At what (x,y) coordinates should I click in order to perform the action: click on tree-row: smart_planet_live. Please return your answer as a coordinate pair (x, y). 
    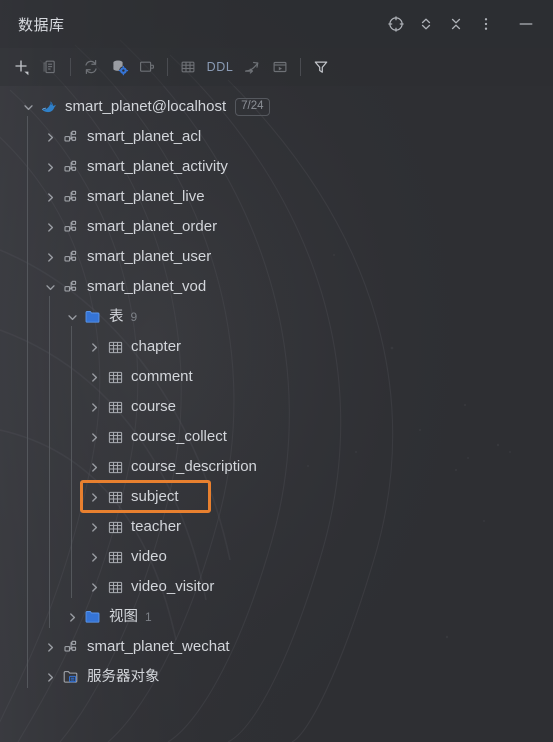
    Looking at the image, I should click on (276, 197).